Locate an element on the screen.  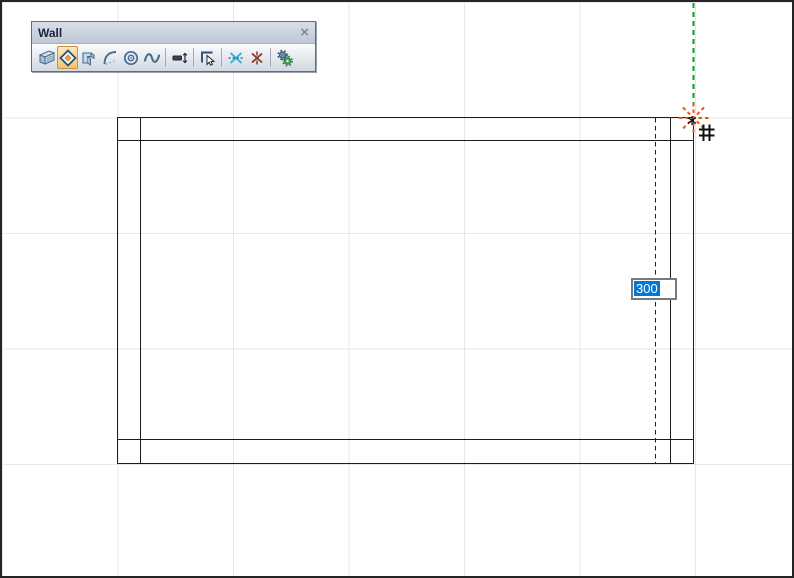
wall-toolbar-buttons is located at coordinates (173, 57).